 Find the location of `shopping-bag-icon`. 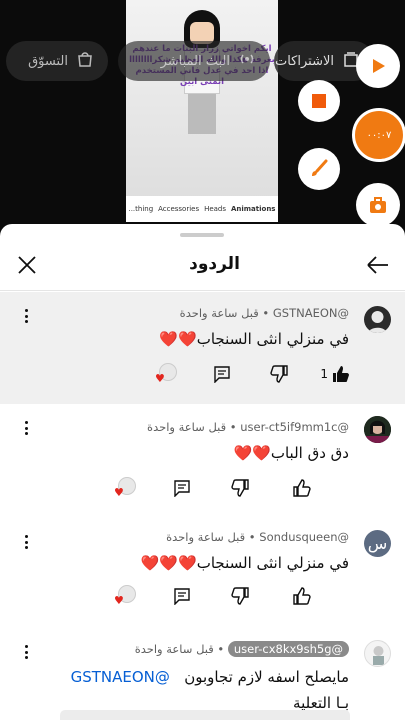

shopping-bag-icon is located at coordinates (85, 61).